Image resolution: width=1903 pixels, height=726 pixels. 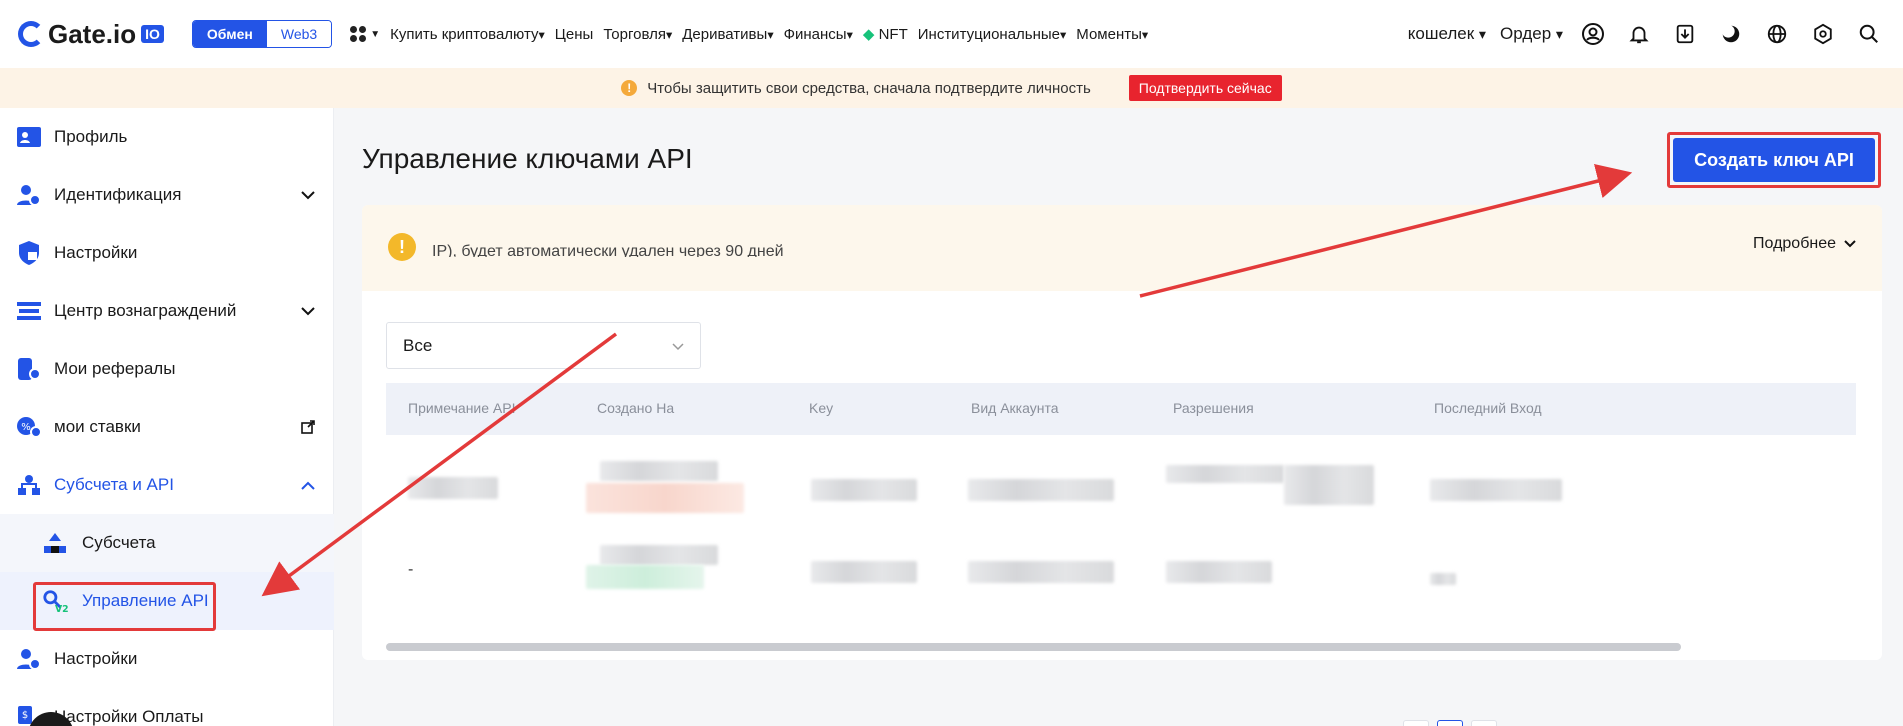 I want to click on logo-mark-icon, so click(x=31, y=34).